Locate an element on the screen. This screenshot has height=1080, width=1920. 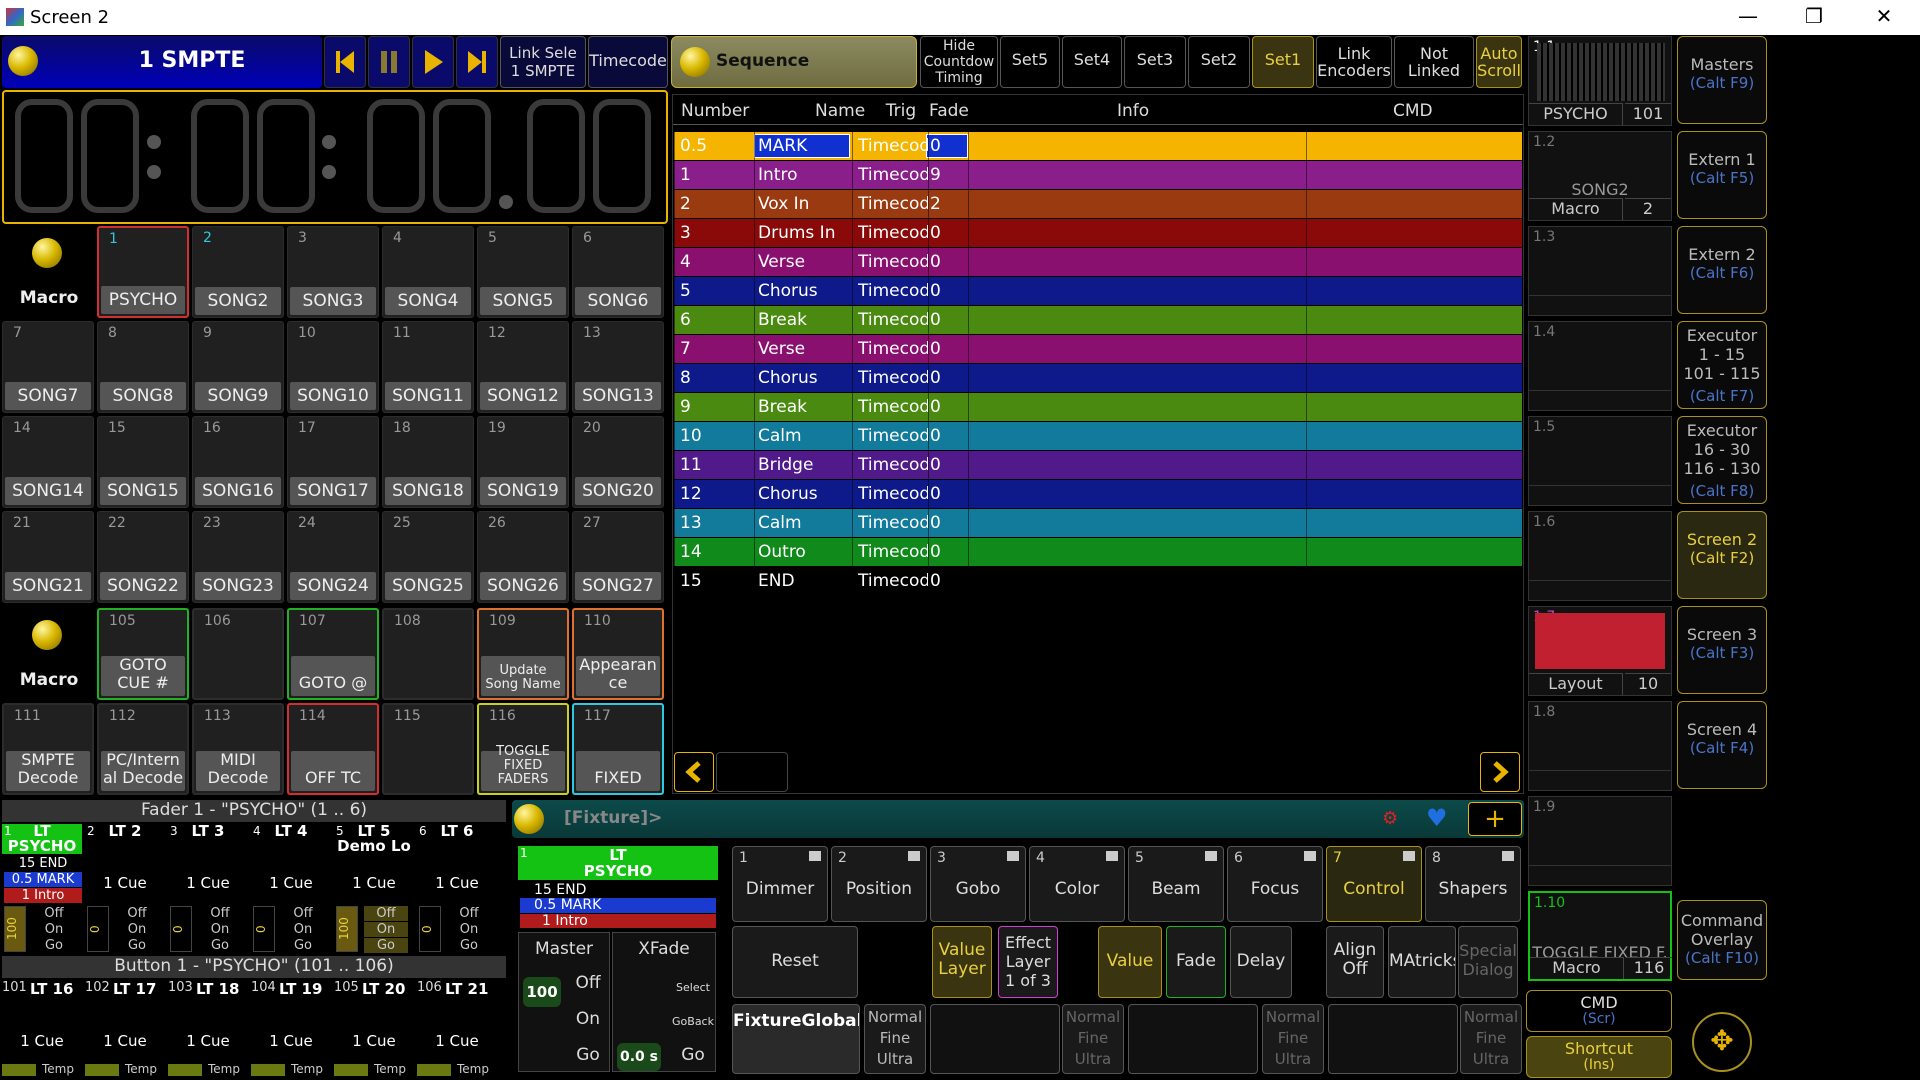
view-button: 1.1PSYCHO101 is located at coordinates (1600, 81).